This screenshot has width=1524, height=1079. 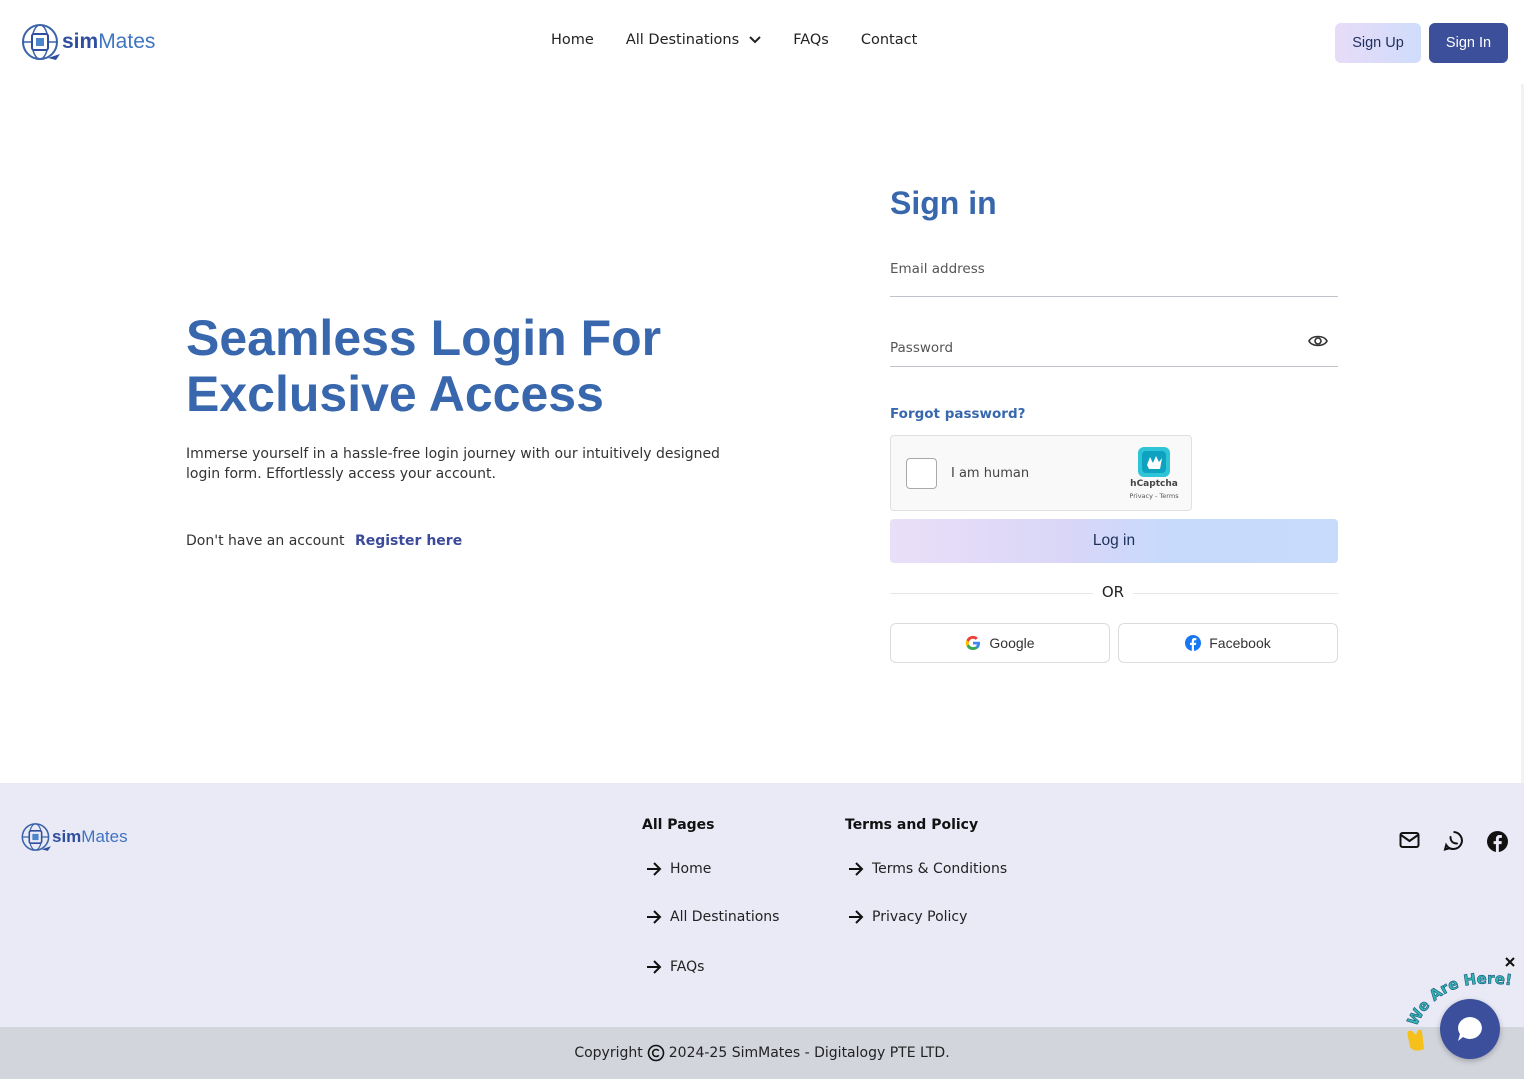 I want to click on facebook-login-button: Facebook, so click(x=1228, y=643).